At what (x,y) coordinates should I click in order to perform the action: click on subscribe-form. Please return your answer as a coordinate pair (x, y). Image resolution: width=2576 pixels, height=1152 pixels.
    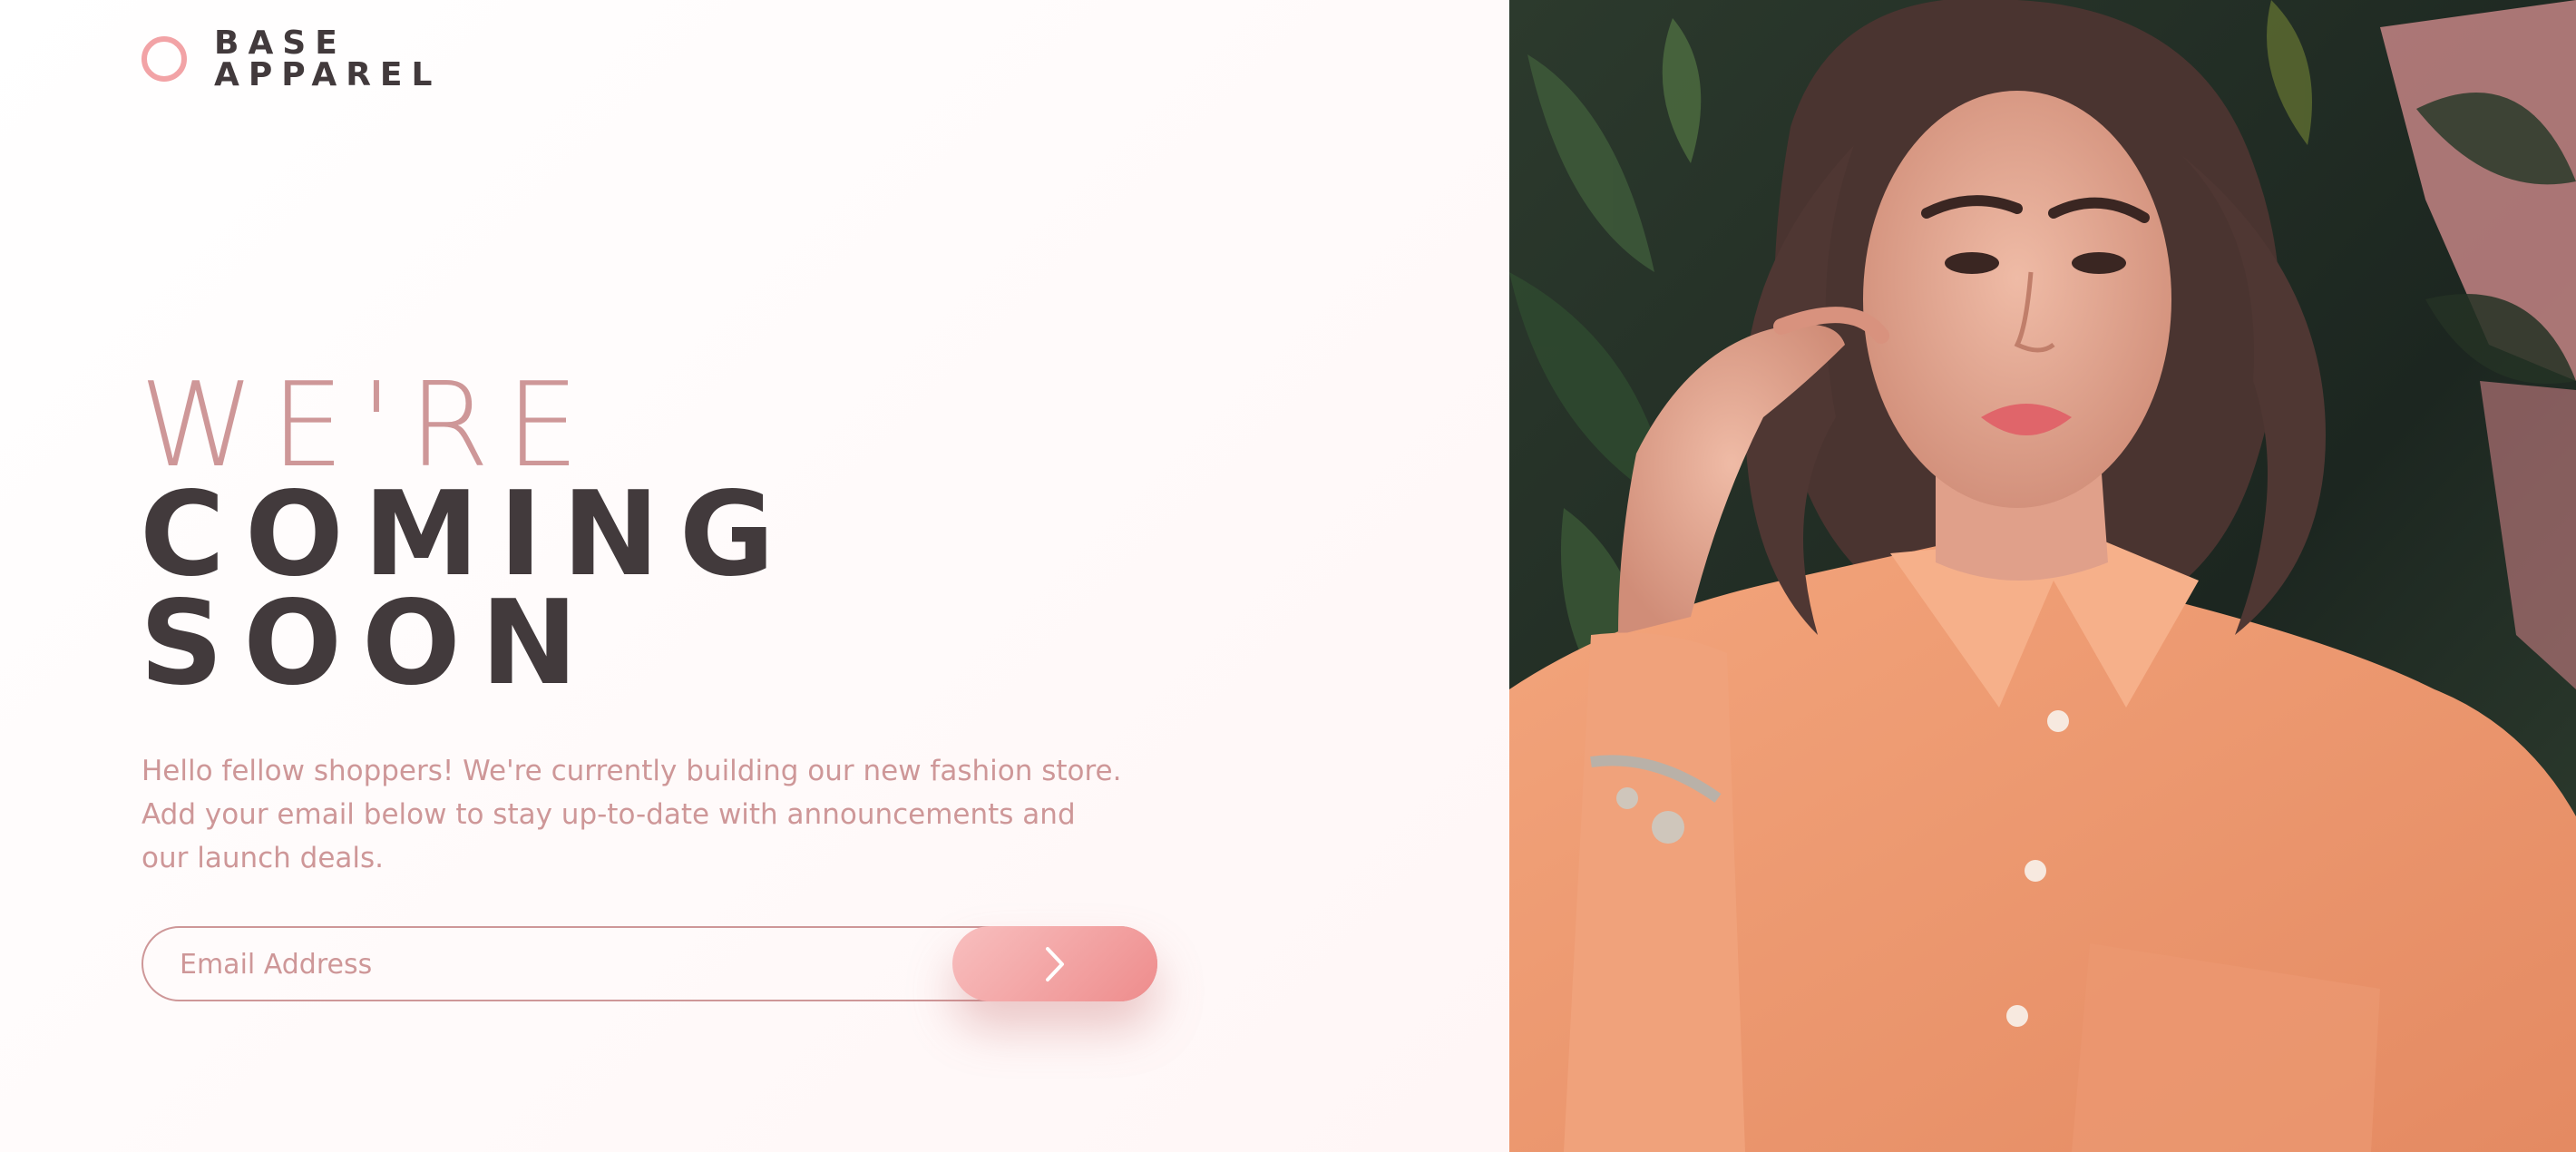
    Looking at the image, I should click on (649, 963).